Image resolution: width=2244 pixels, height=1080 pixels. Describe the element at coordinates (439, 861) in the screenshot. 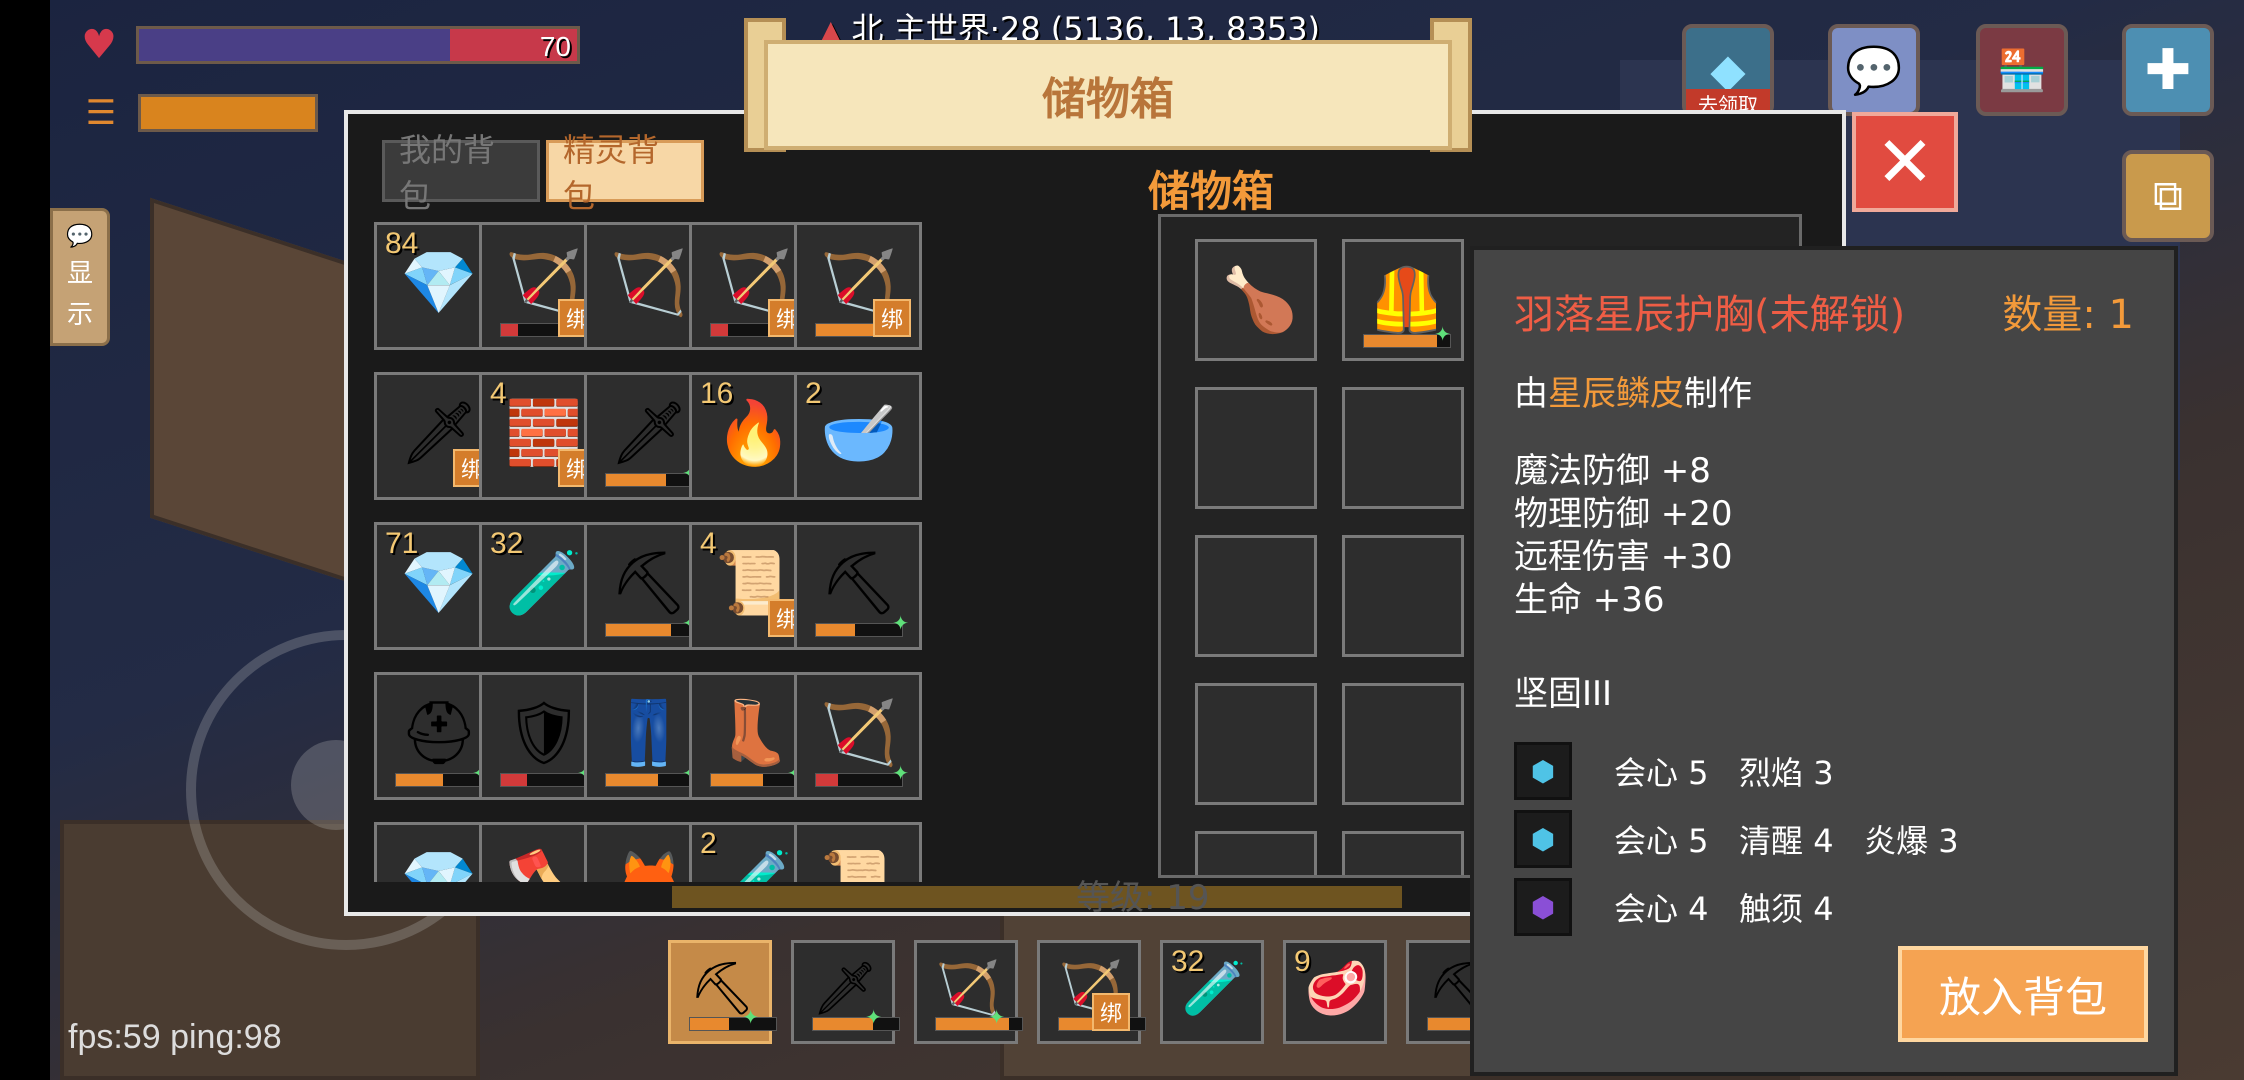

I see `crystal-shard-icon: 💎` at that location.